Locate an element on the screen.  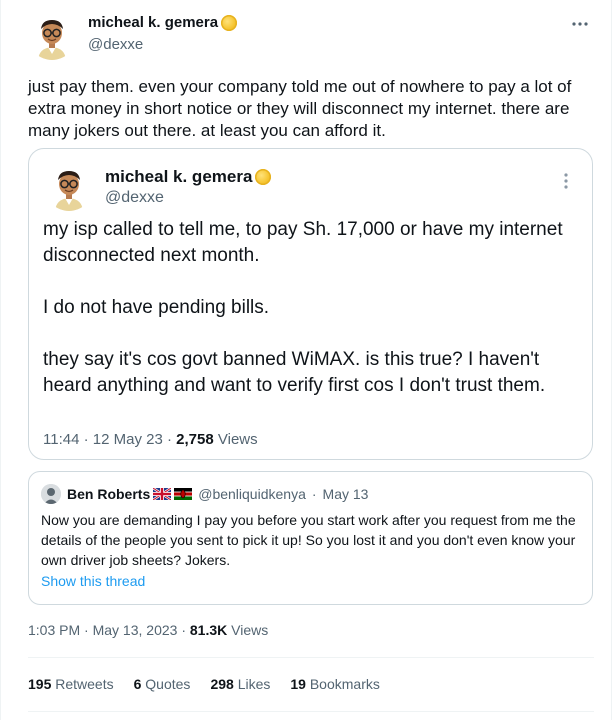
quotes-label: Quotes is located at coordinates (168, 684).